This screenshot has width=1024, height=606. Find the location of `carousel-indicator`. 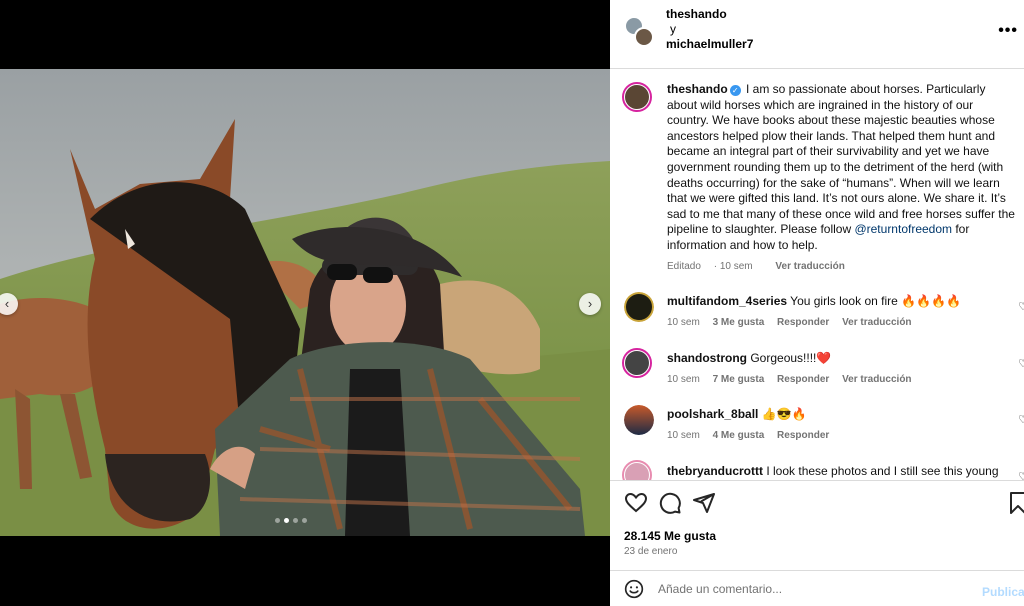

carousel-indicator is located at coordinates (291, 520).